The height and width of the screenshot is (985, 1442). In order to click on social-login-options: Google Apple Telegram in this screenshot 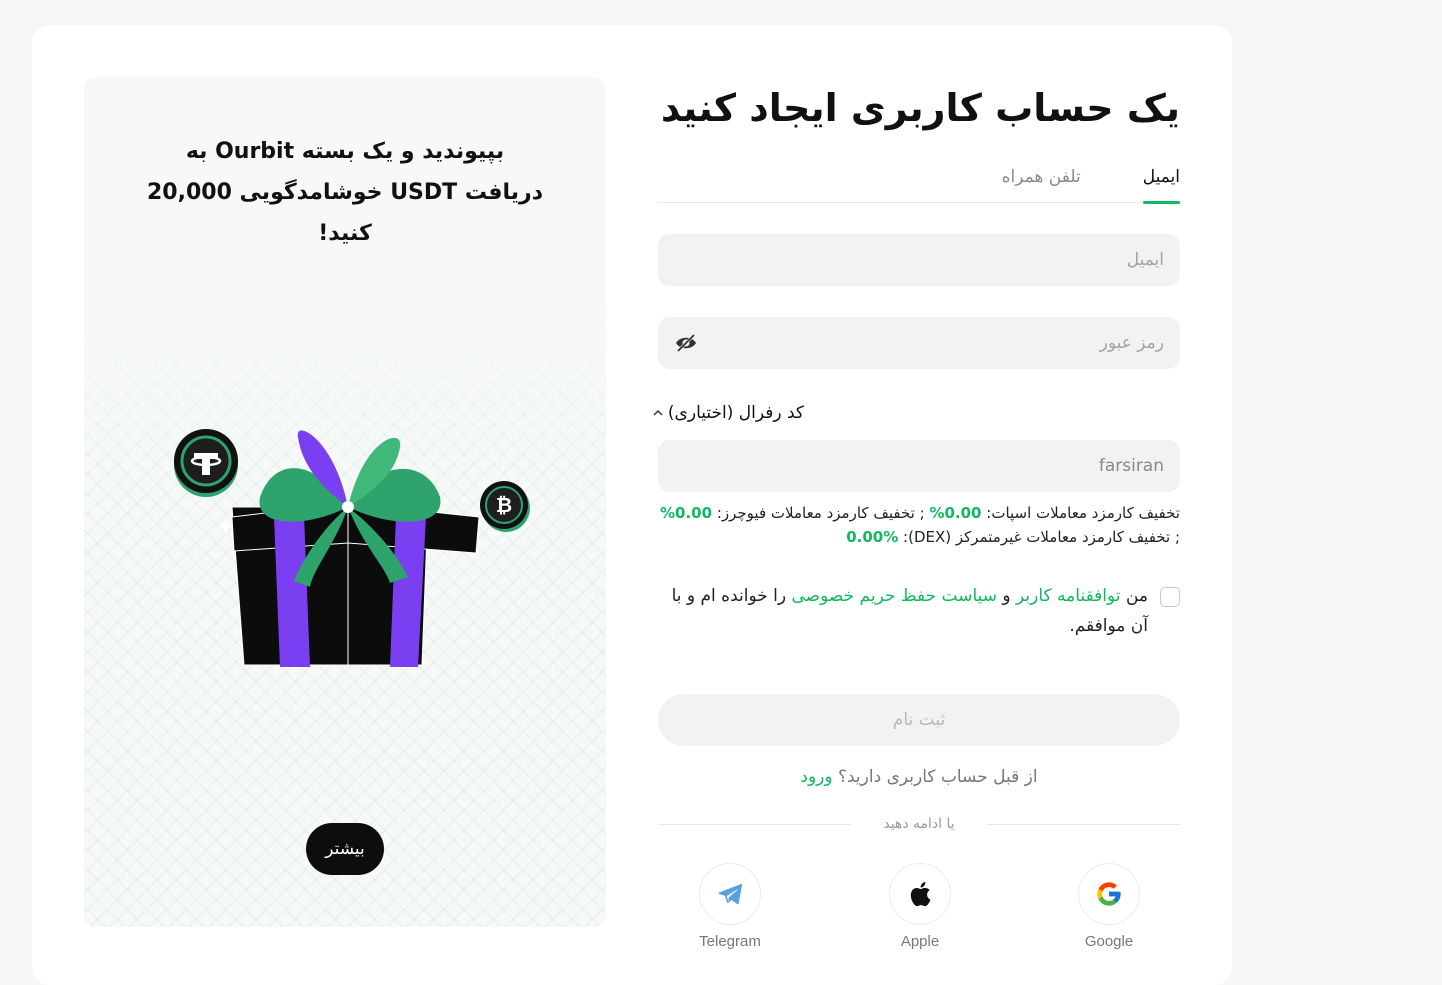, I will do `click(919, 913)`.